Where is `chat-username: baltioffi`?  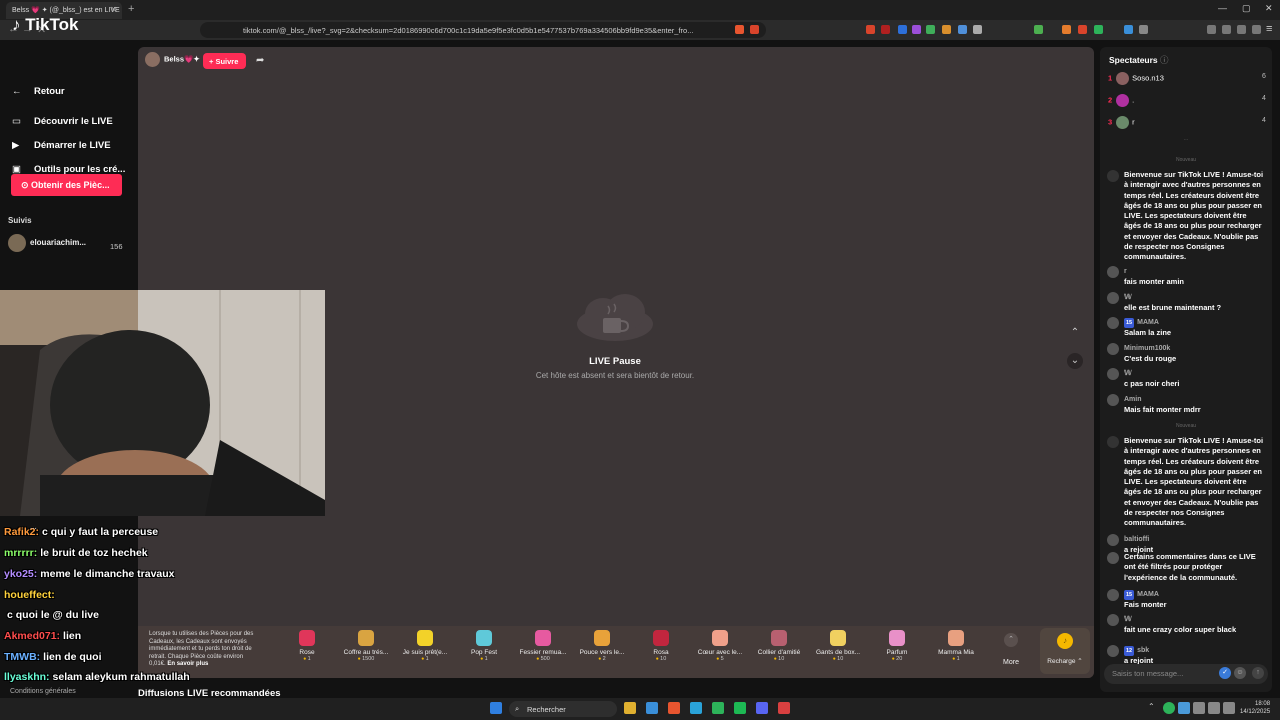 chat-username: baltioffi is located at coordinates (1136, 539).